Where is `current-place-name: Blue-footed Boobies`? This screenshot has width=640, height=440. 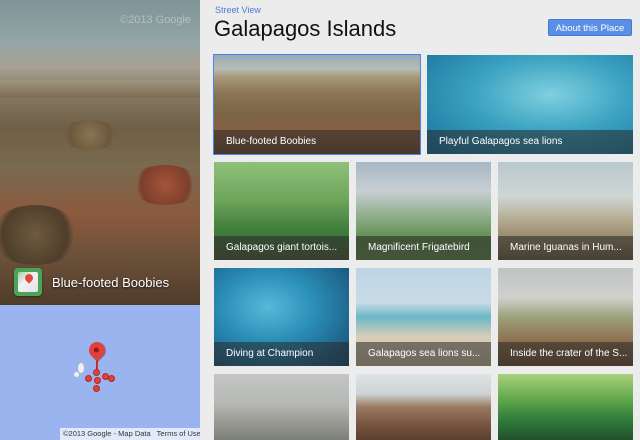 current-place-name: Blue-footed Boobies is located at coordinates (111, 282).